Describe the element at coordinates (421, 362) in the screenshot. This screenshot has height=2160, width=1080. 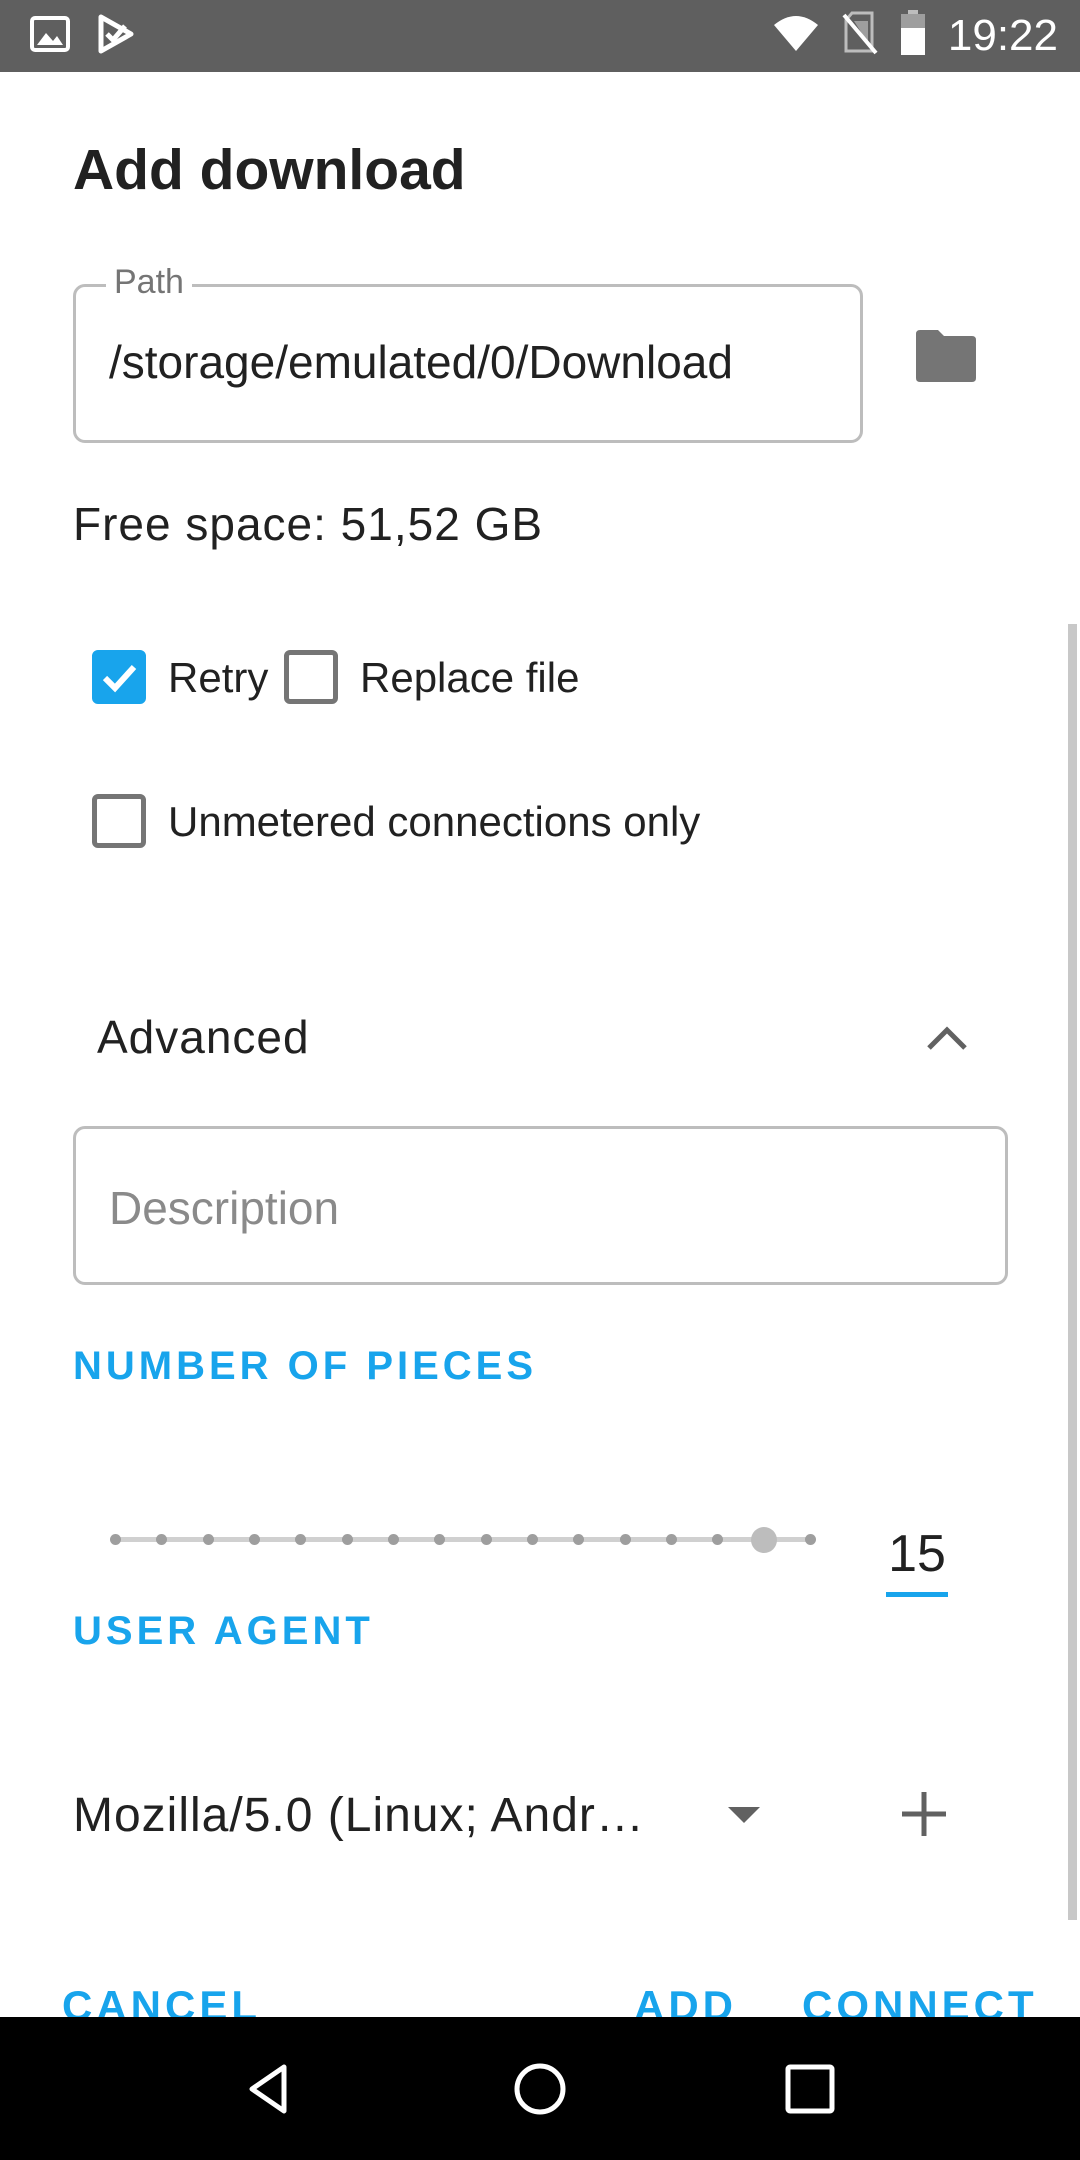
I see `path-value: /storage/emulated/0/Download` at that location.